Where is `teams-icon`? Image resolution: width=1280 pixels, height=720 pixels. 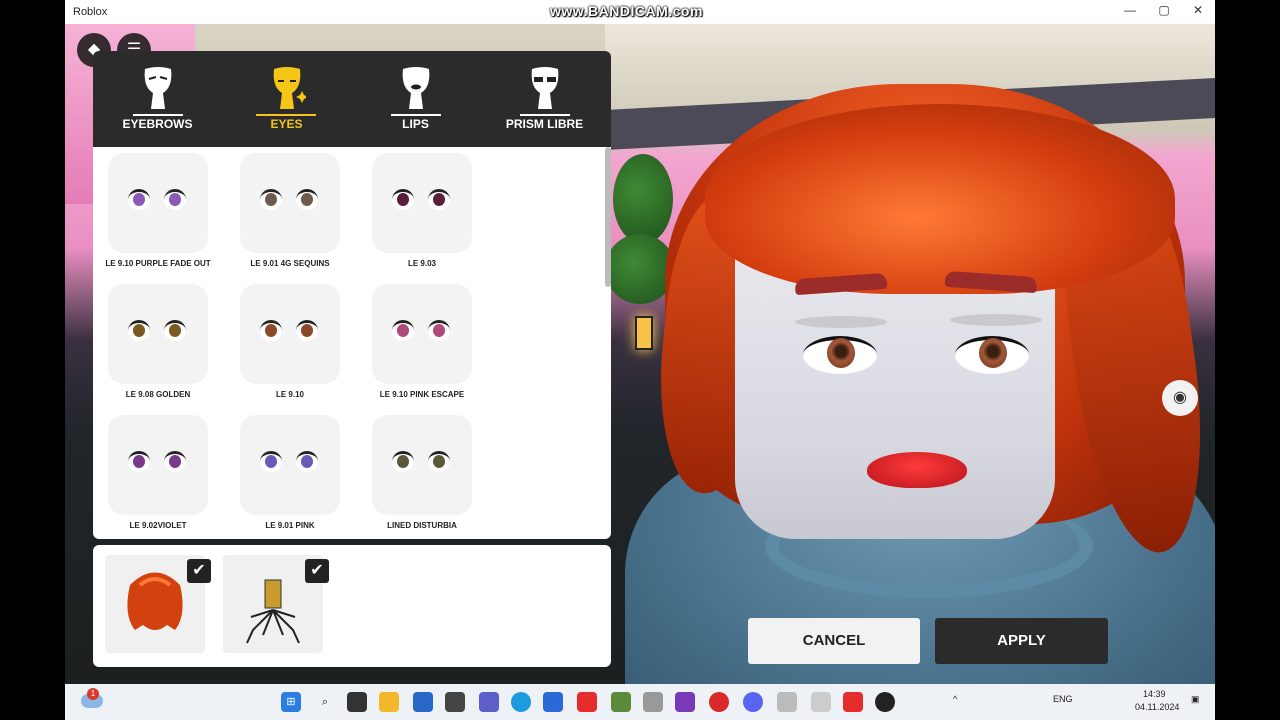 teams-icon is located at coordinates (489, 702).